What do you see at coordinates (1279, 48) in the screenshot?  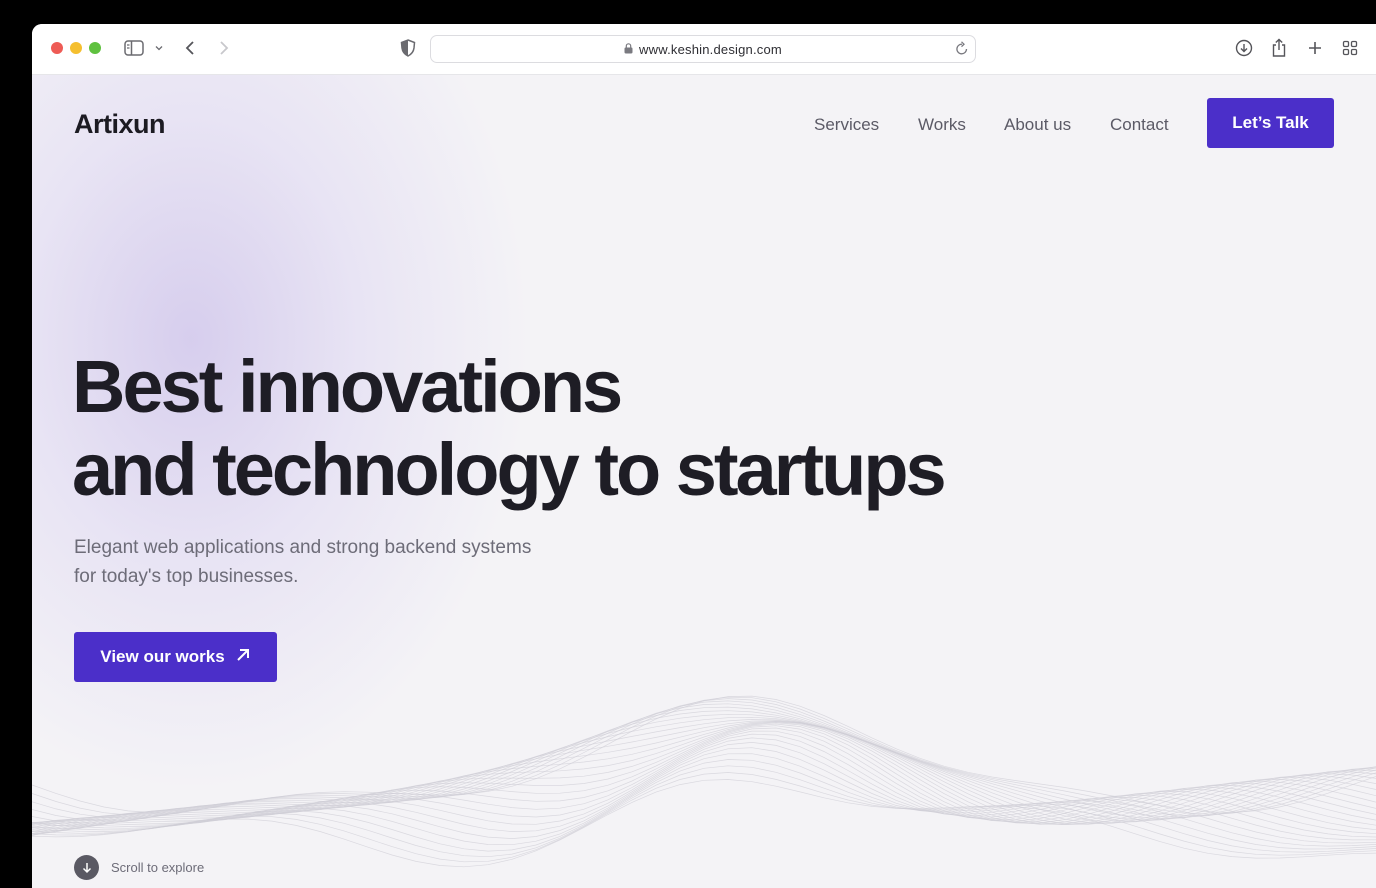 I see `share-icon` at bounding box center [1279, 48].